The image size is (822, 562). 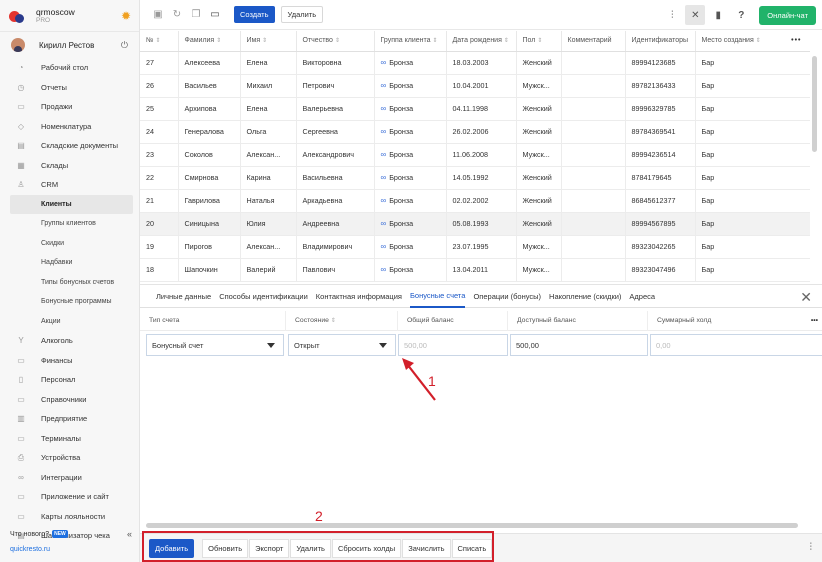 I want to click on nav-item-staff: ▯ Персонал, so click(x=69, y=380).